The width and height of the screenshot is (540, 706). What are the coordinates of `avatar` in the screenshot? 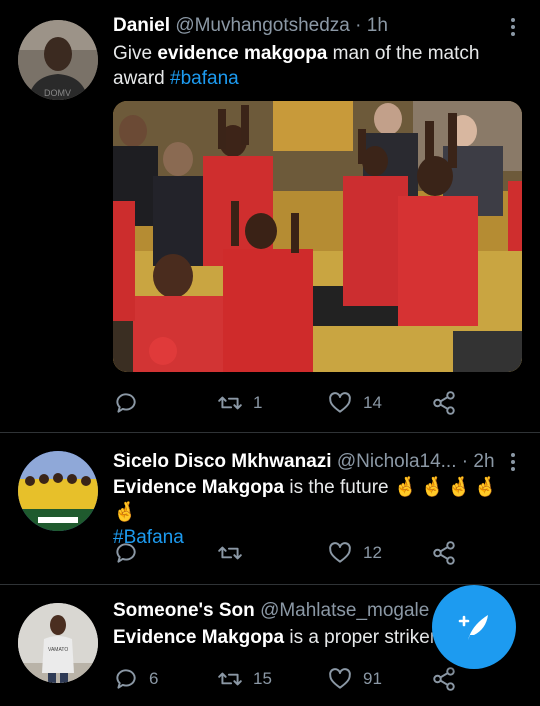 It's located at (58, 491).